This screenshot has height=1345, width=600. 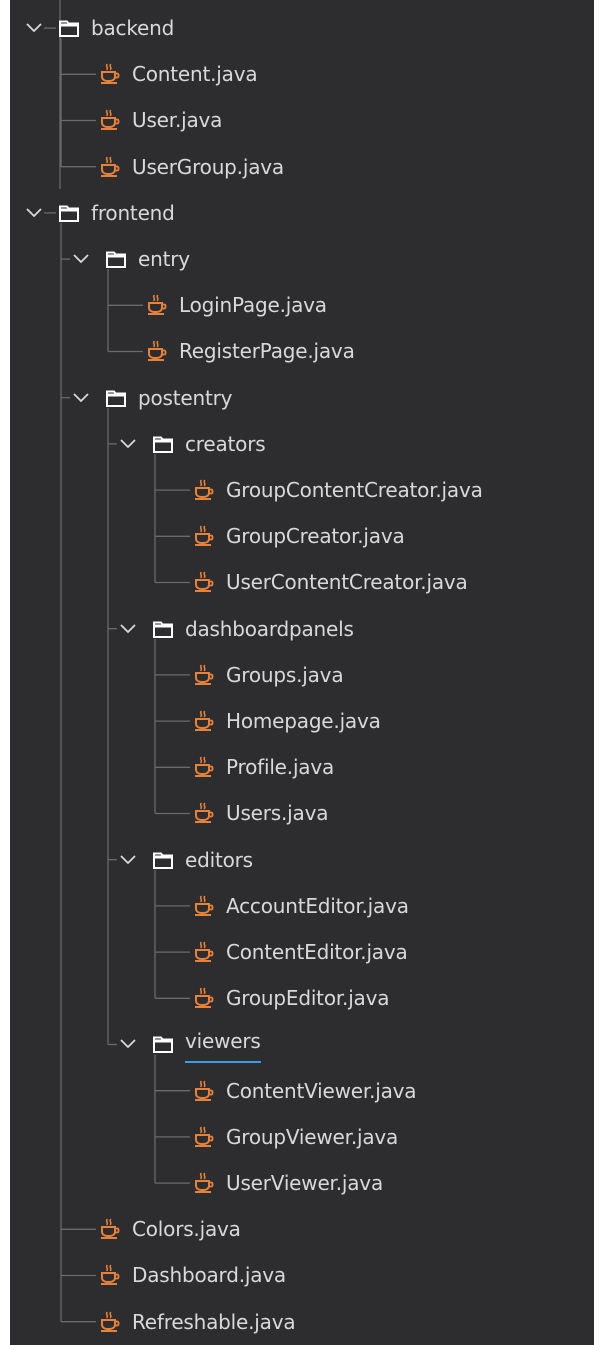 I want to click on tree-file-userviewer-java: UserViewer.java, so click(x=302, y=1183).